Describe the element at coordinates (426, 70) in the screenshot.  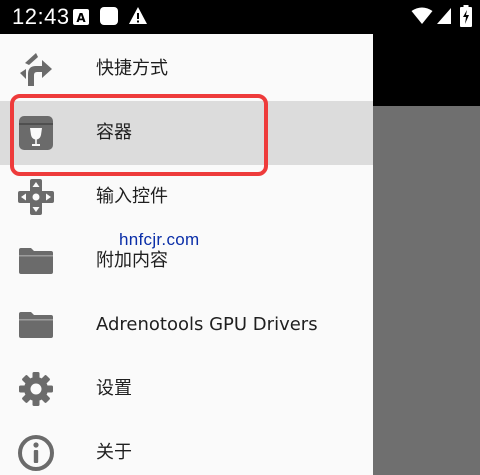
I see `app-bar` at that location.